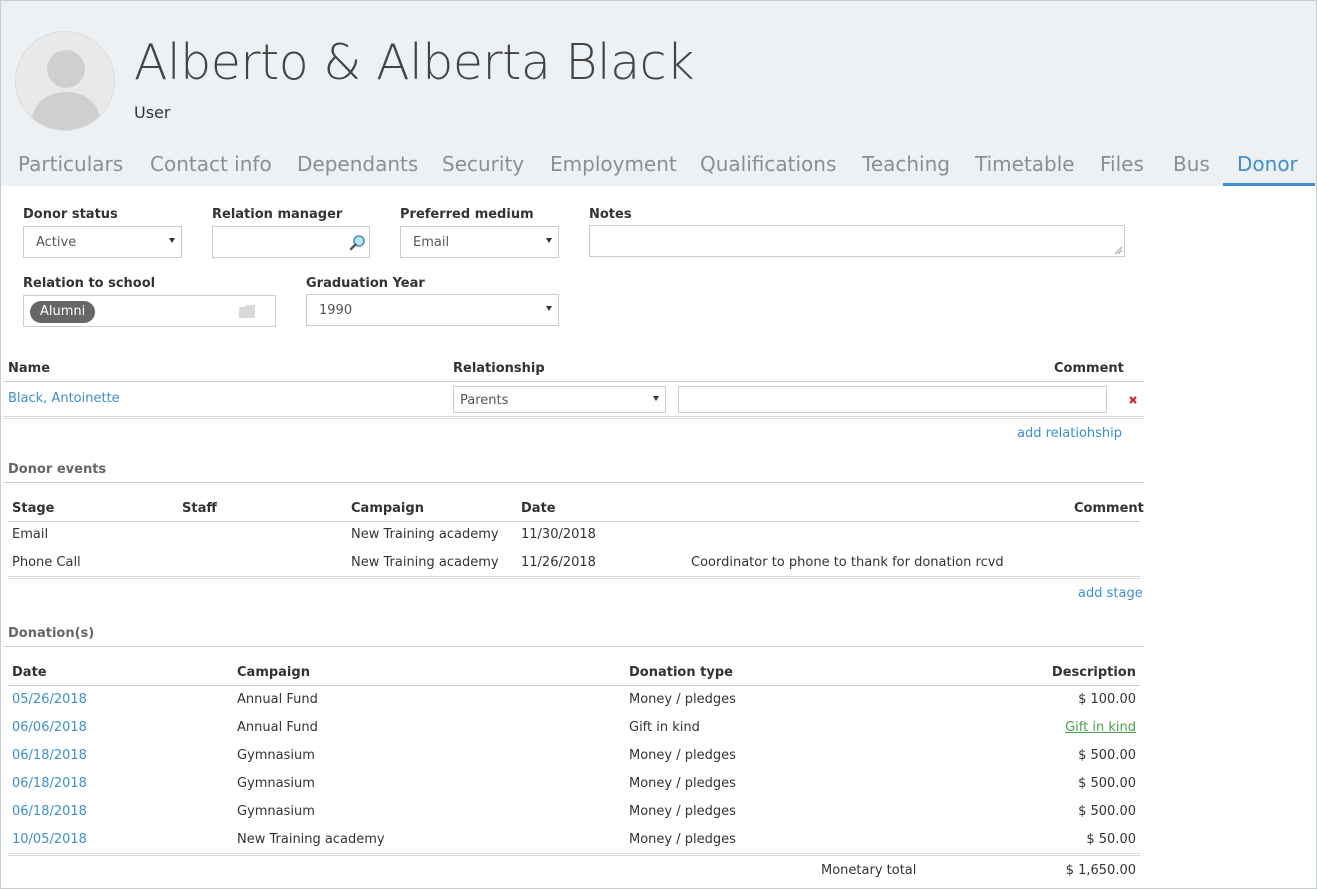  What do you see at coordinates (869, 870) in the screenshot?
I see `monetary-total-label: Monetary total` at bounding box center [869, 870].